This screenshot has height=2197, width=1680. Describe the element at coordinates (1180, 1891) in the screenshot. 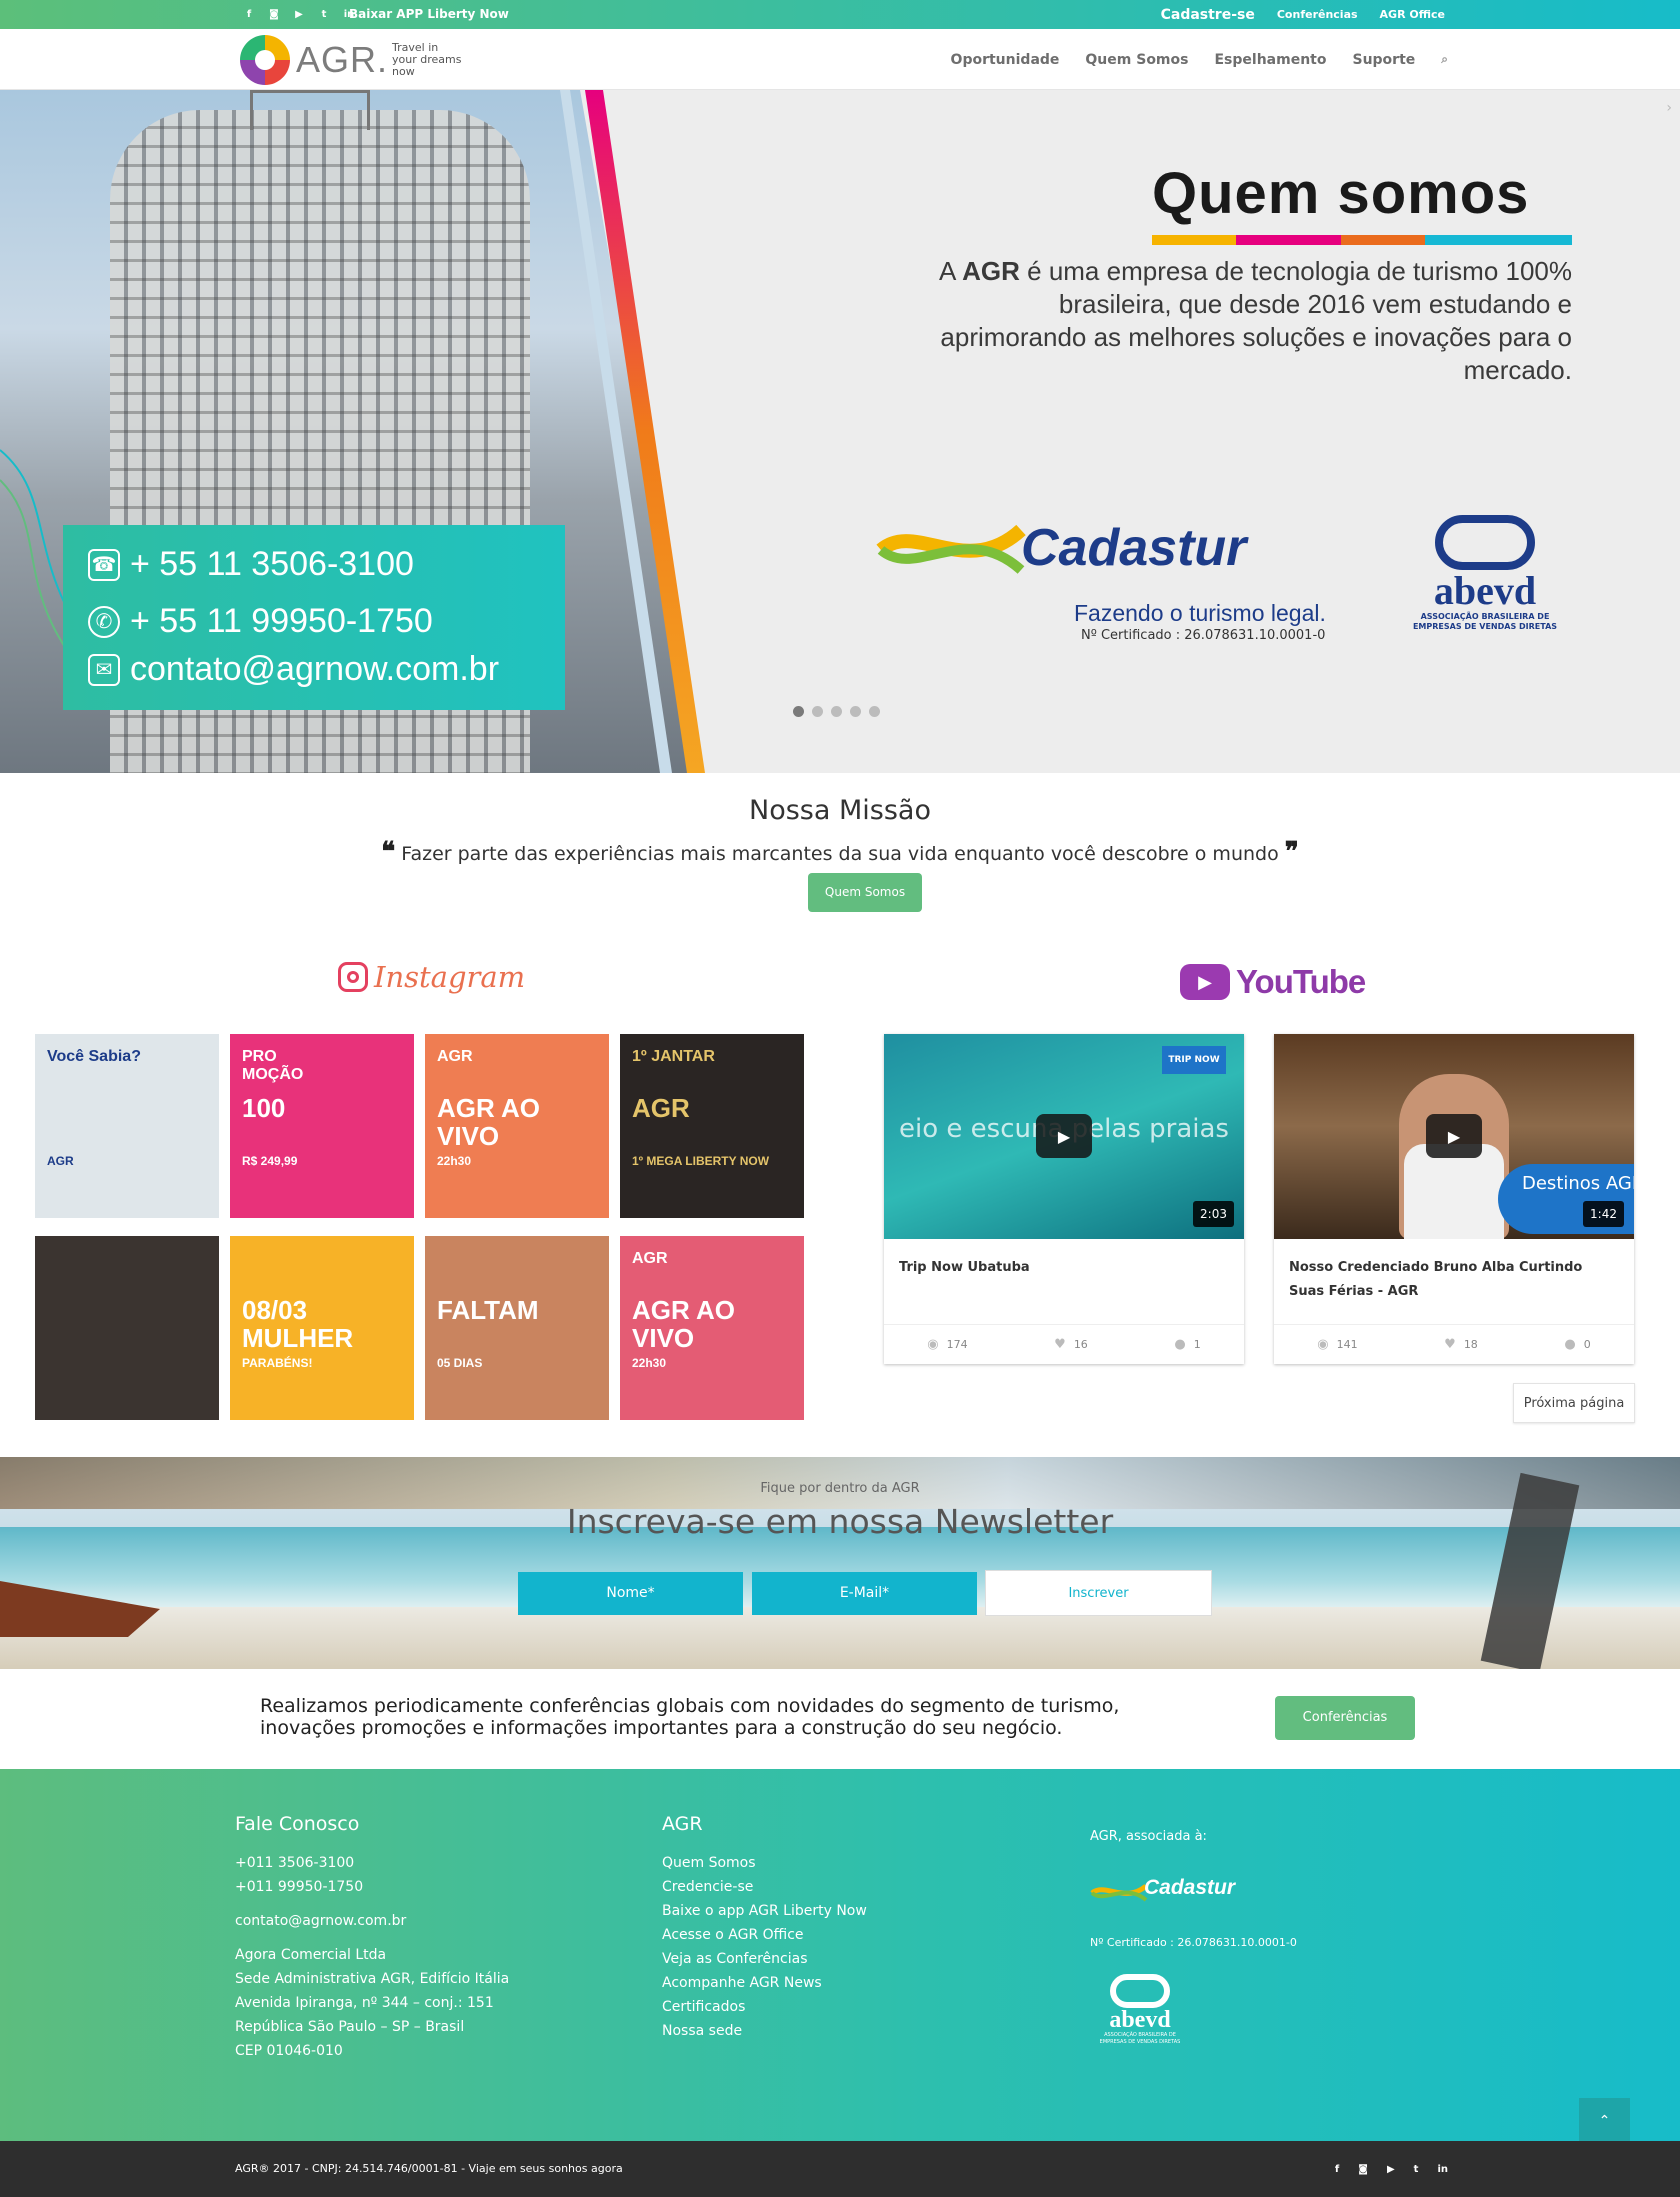

I see `footer-cadastur-logo: Cadastur` at that location.